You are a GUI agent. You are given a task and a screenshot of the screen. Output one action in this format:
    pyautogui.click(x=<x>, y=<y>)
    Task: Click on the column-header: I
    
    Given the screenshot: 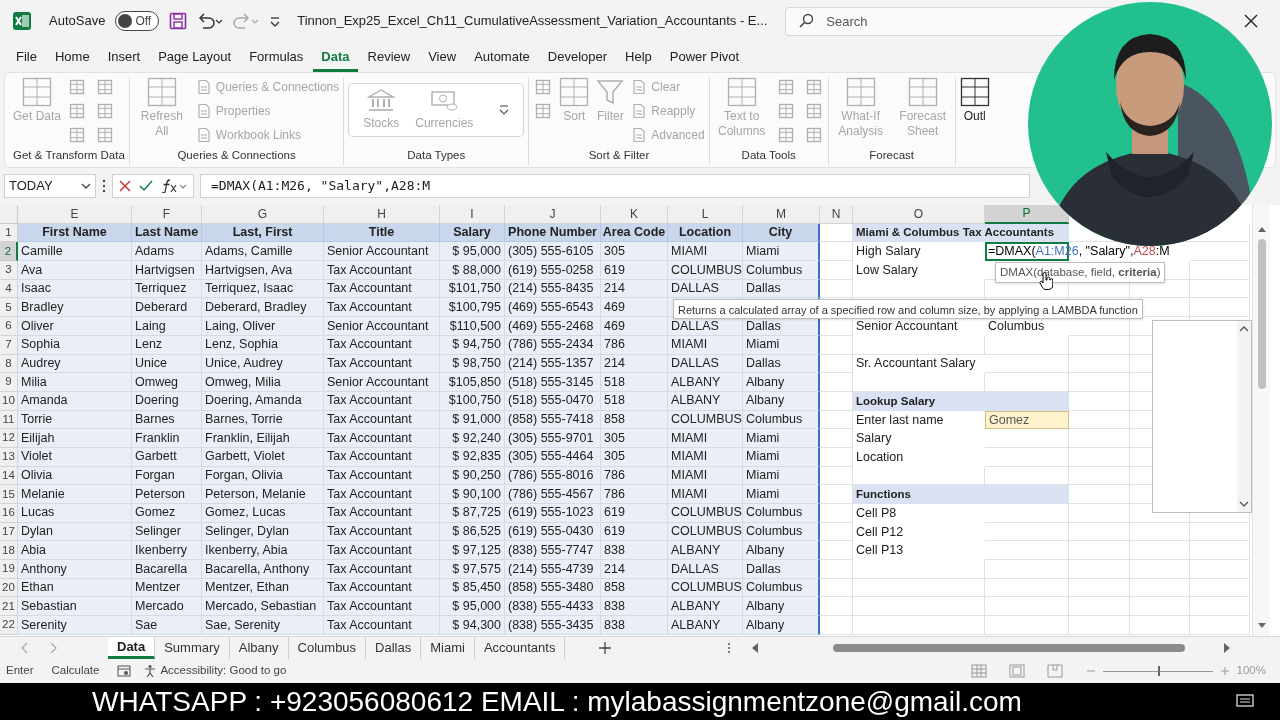 What is the action you would take?
    pyautogui.click(x=472, y=214)
    